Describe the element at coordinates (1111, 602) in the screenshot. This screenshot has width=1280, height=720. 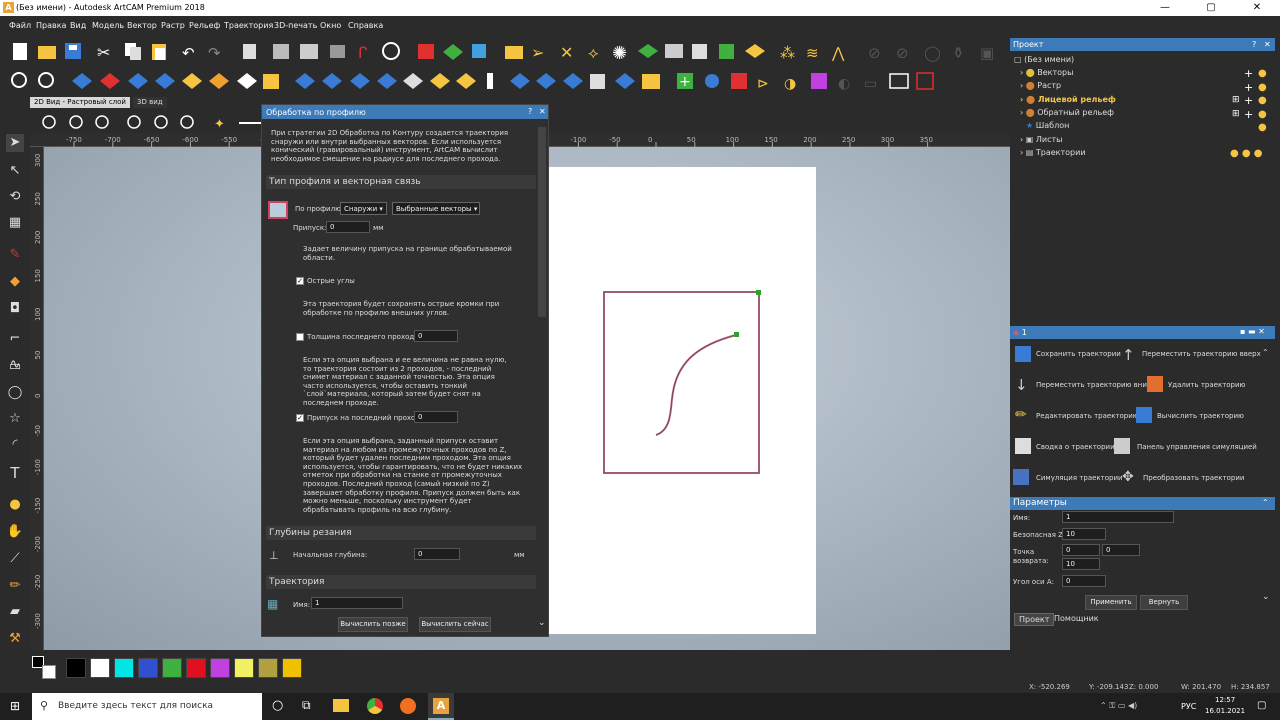
I see `apply-button: Применить` at that location.